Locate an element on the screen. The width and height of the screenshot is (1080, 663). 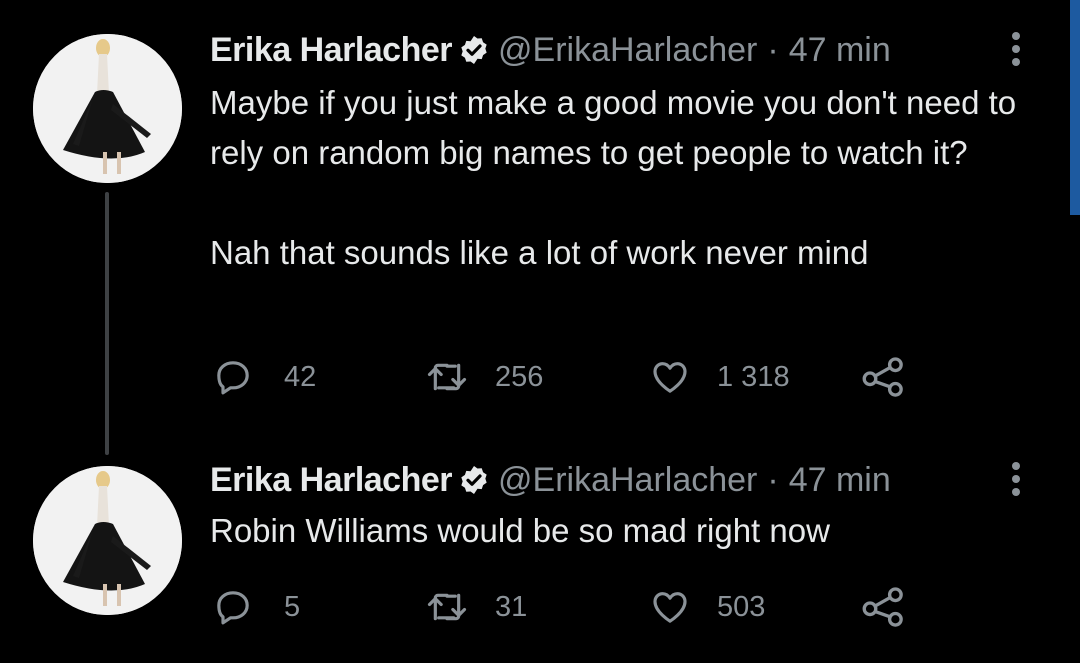
like-count: 1 318 is located at coordinates (753, 376).